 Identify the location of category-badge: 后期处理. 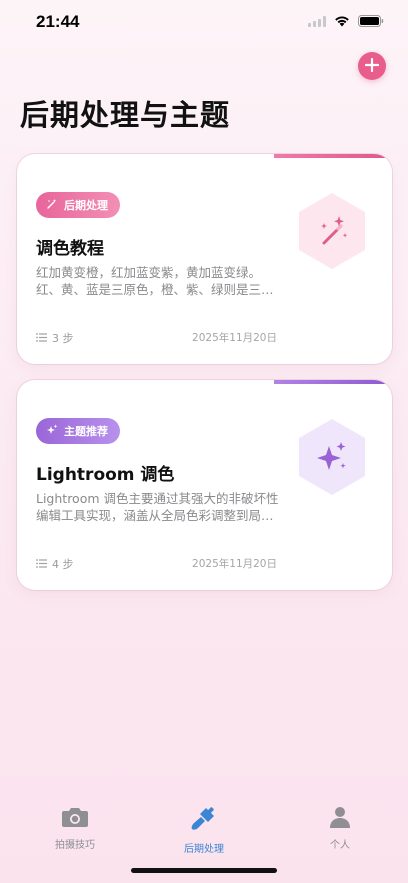
(78, 205).